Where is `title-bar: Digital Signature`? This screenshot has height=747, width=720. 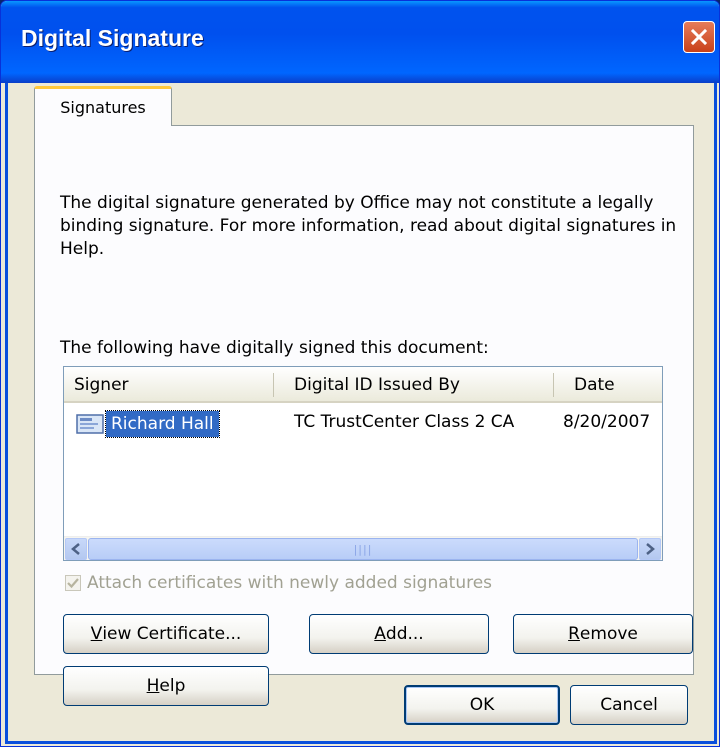
title-bar: Digital Signature is located at coordinates (360, 42).